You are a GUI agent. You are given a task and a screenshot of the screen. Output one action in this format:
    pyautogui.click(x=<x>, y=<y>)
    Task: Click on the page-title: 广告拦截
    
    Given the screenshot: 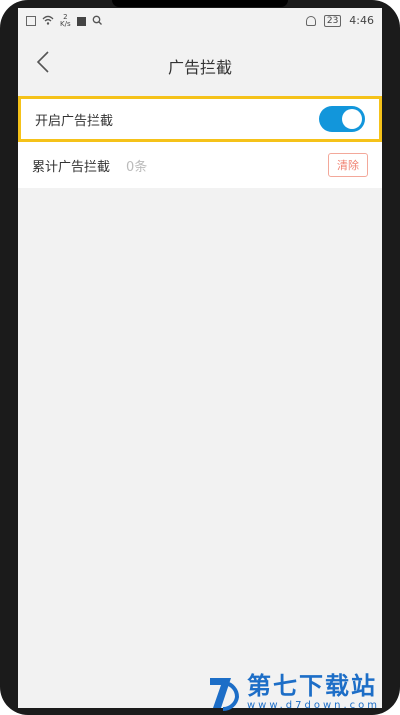 What is the action you would take?
    pyautogui.click(x=199, y=67)
    